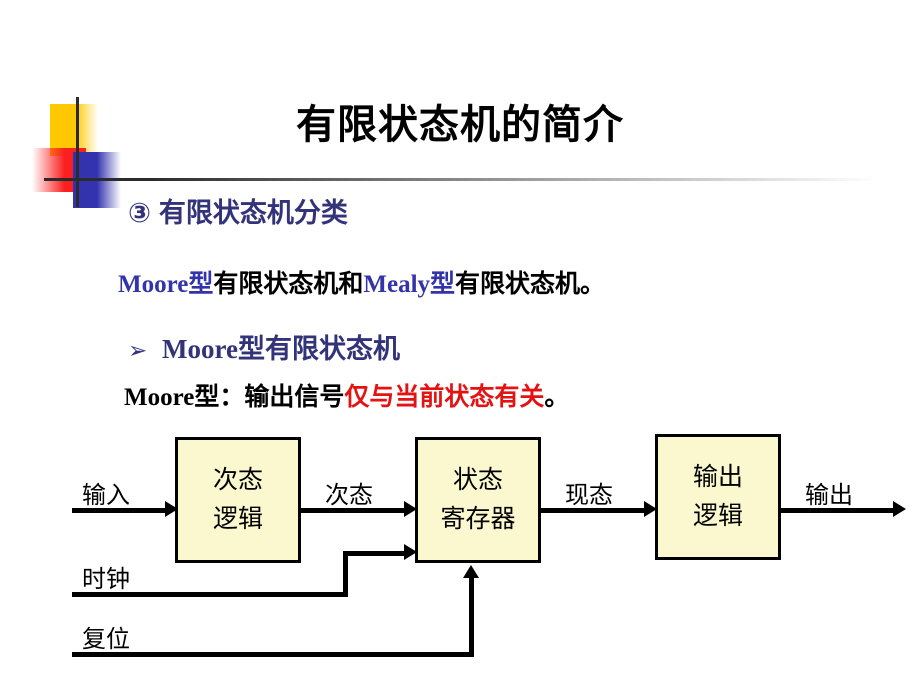 The width and height of the screenshot is (920, 690). What do you see at coordinates (589, 495) in the screenshot?
I see `label-current-state: 现态` at bounding box center [589, 495].